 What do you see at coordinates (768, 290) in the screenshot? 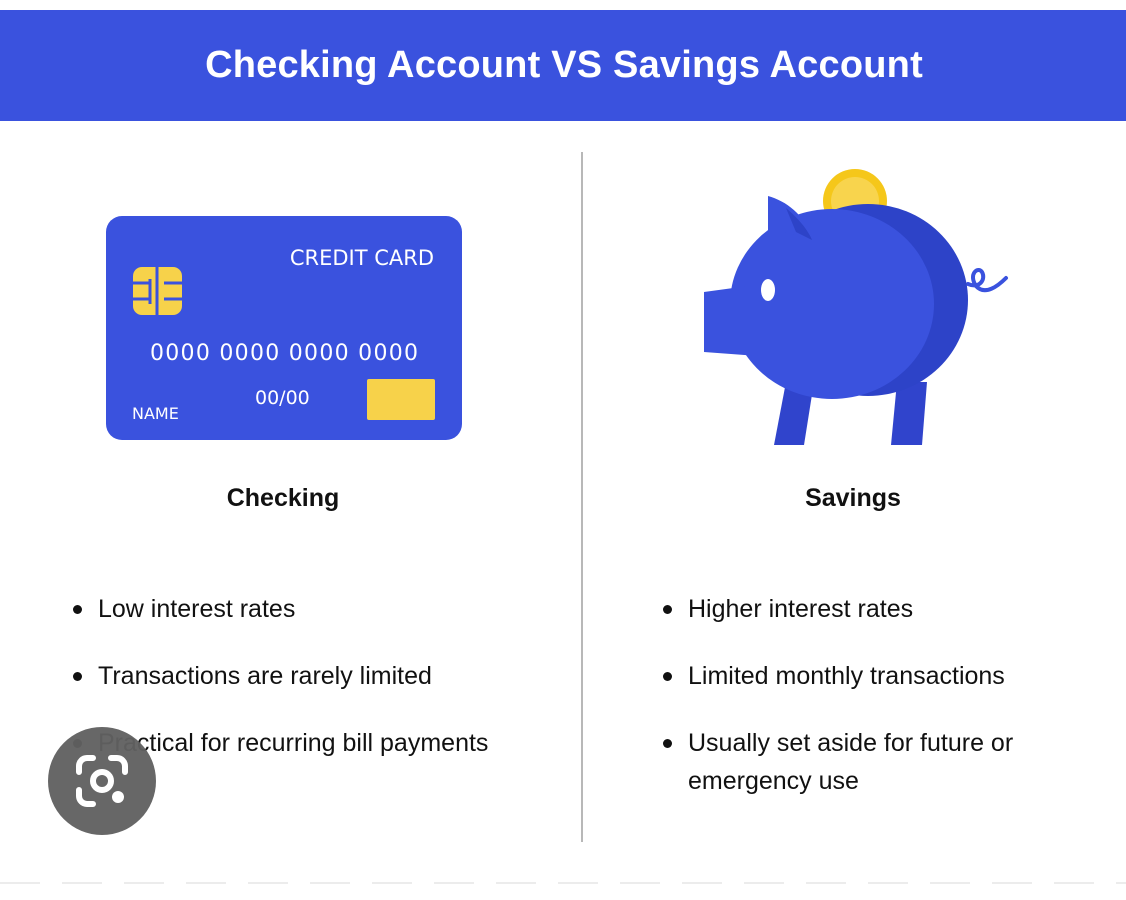
I see `pig-eye` at bounding box center [768, 290].